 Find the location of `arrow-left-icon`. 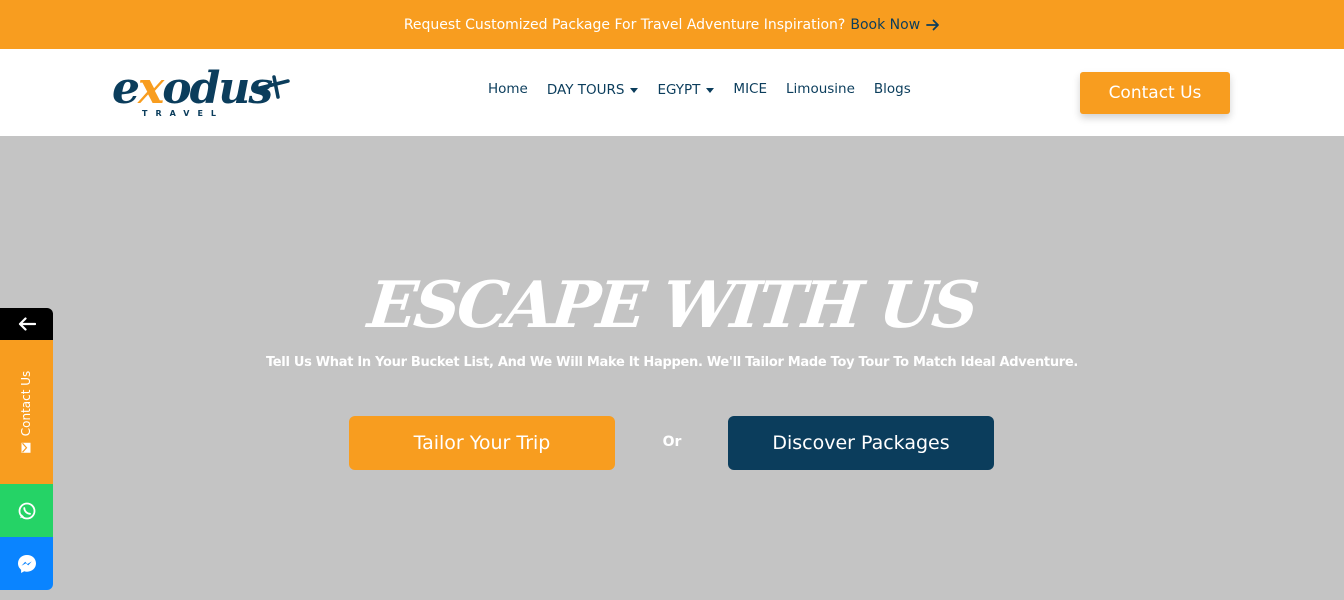

arrow-left-icon is located at coordinates (27, 324).